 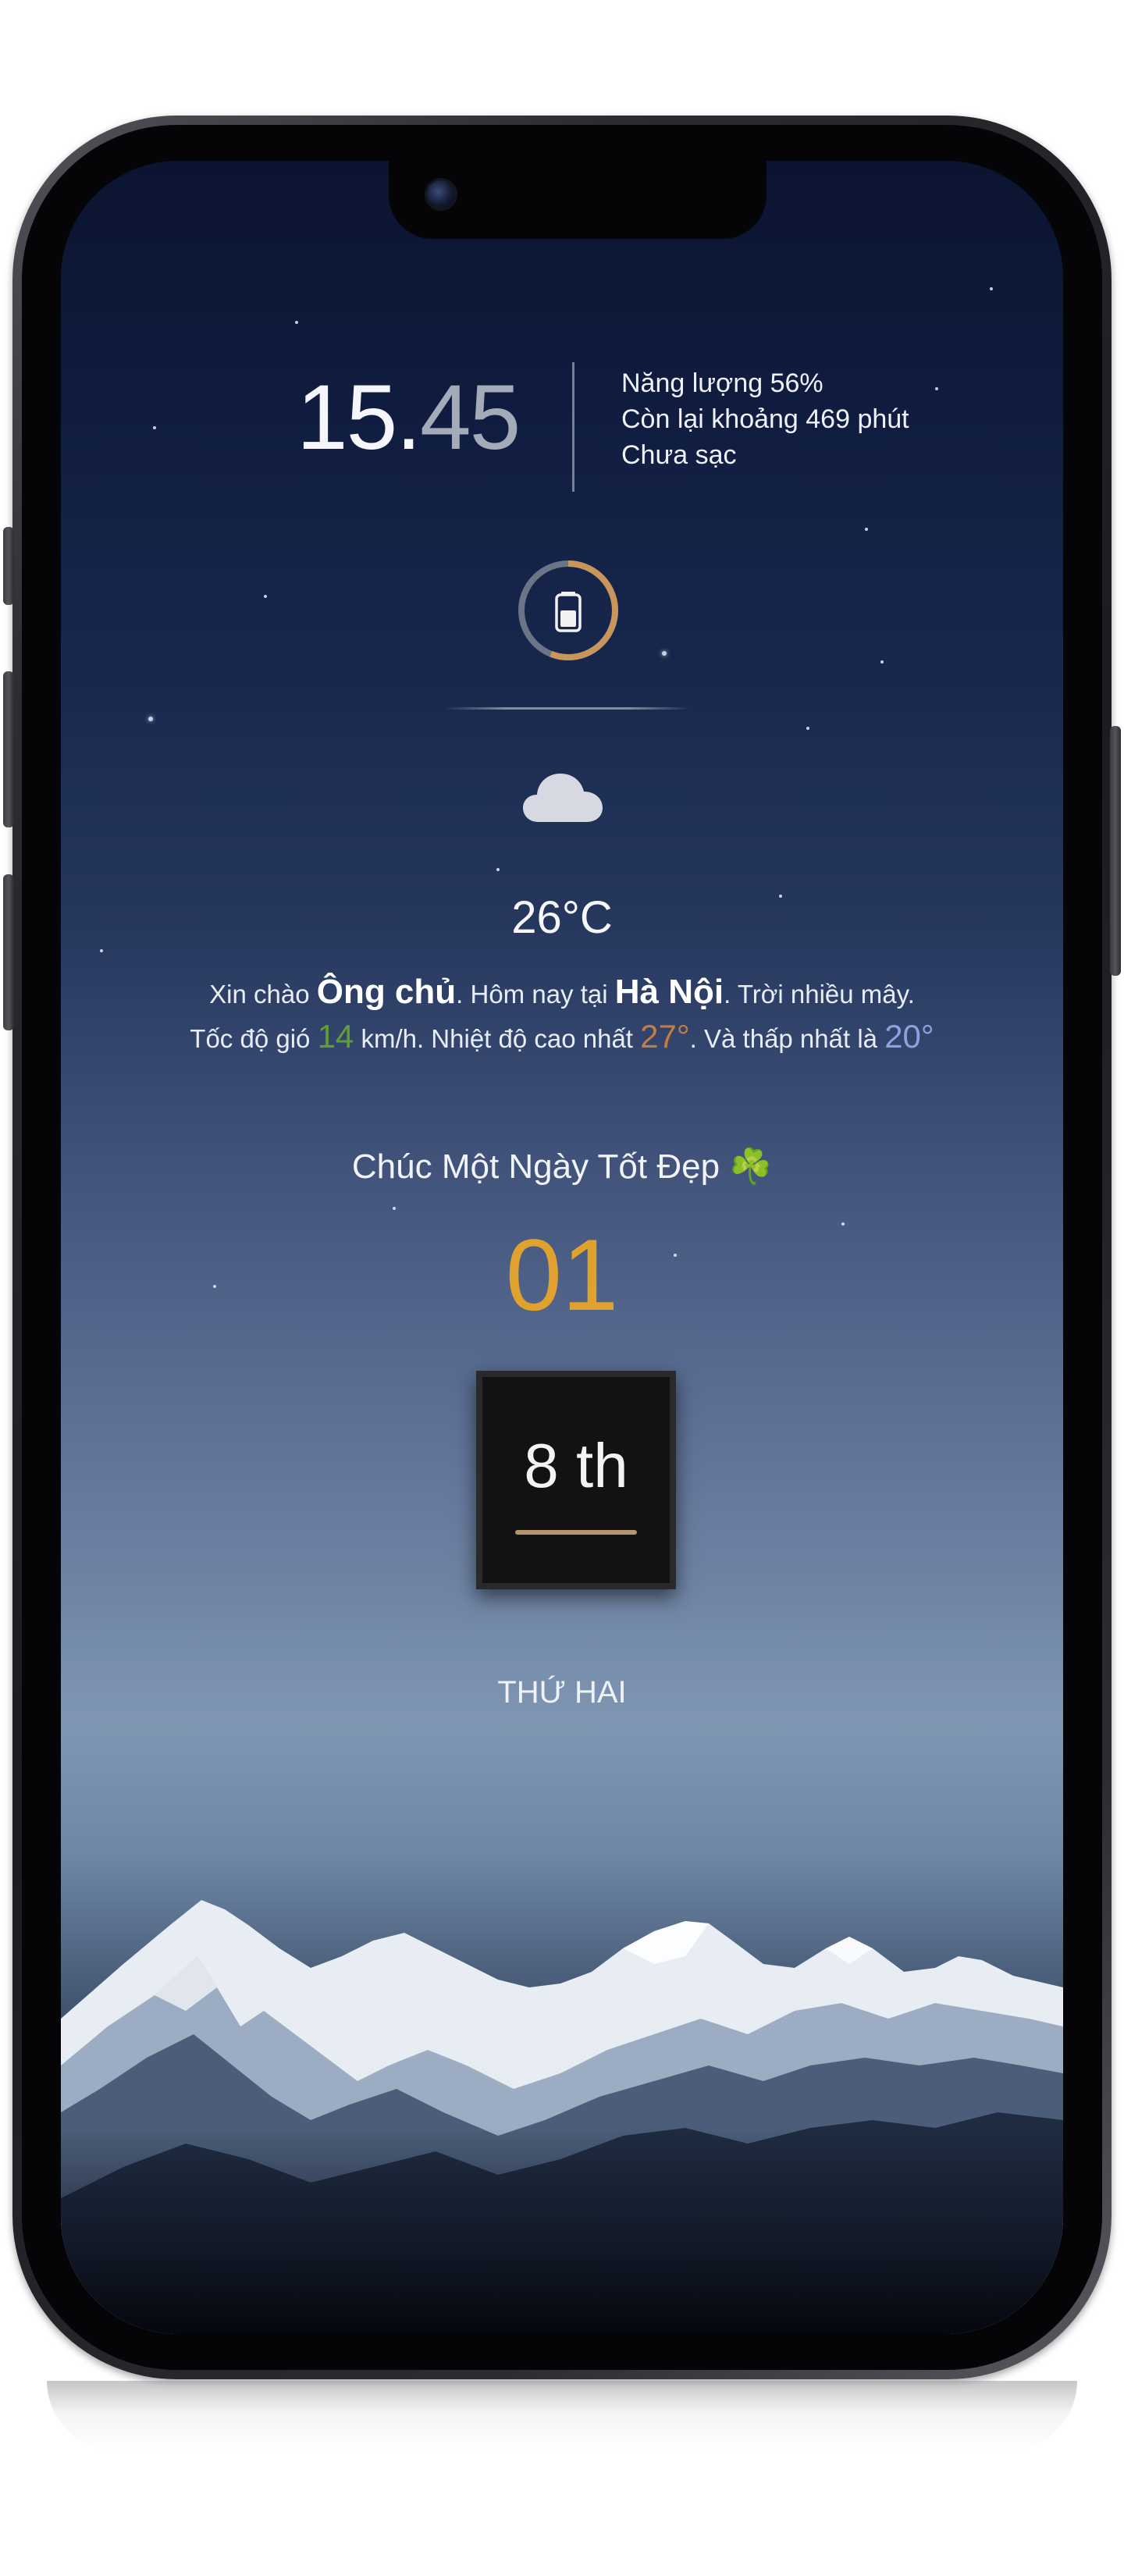 What do you see at coordinates (1115, 851) in the screenshot?
I see `power-button` at bounding box center [1115, 851].